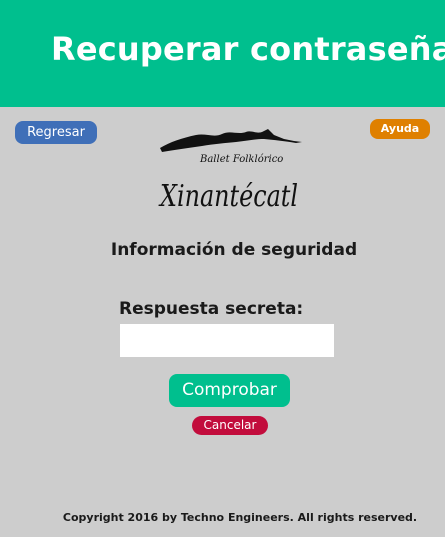  I want to click on secret-answer-input, so click(227, 340).